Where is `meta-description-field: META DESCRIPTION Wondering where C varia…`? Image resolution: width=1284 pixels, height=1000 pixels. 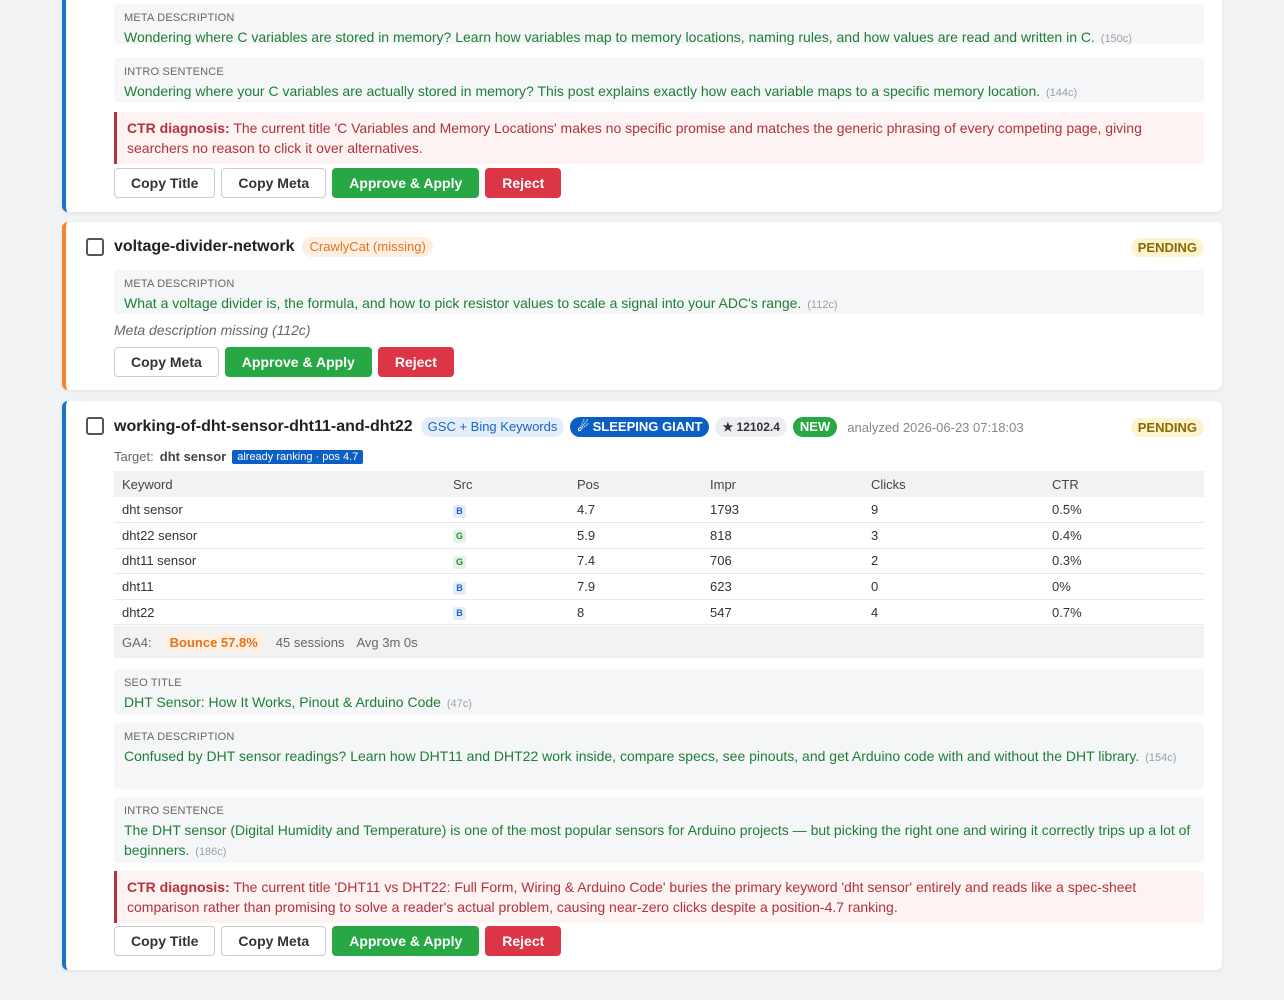 meta-description-field: META DESCRIPTION Wondering where C varia… is located at coordinates (659, 24).